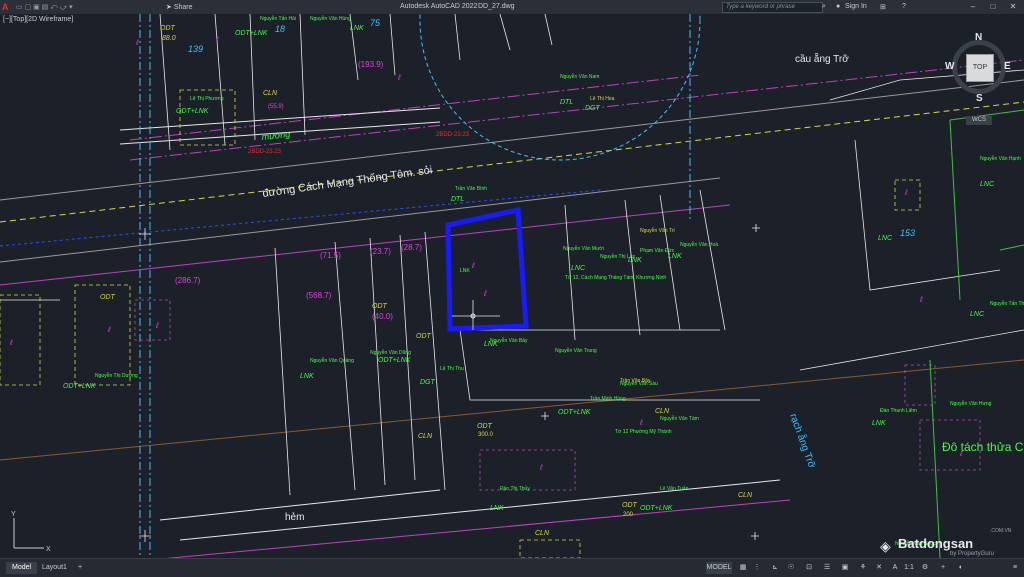  What do you see at coordinates (80, 568) in the screenshot?
I see `add-layout-button: +` at bounding box center [80, 568].